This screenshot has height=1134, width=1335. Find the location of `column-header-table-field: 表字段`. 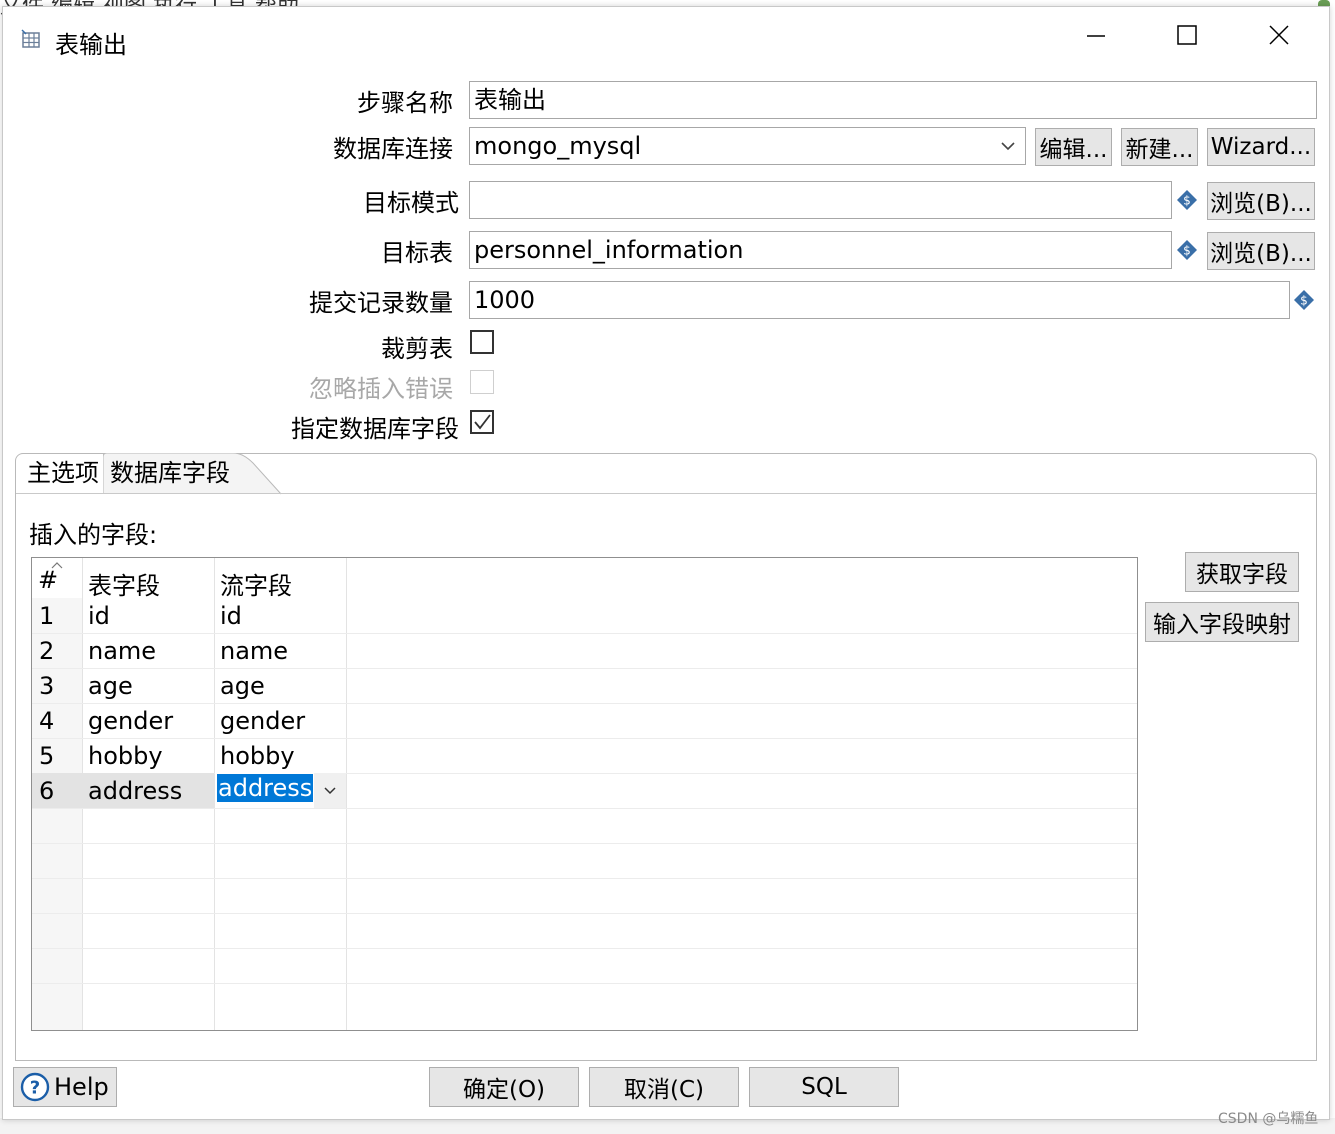

column-header-table-field: 表字段 is located at coordinates (124, 583).